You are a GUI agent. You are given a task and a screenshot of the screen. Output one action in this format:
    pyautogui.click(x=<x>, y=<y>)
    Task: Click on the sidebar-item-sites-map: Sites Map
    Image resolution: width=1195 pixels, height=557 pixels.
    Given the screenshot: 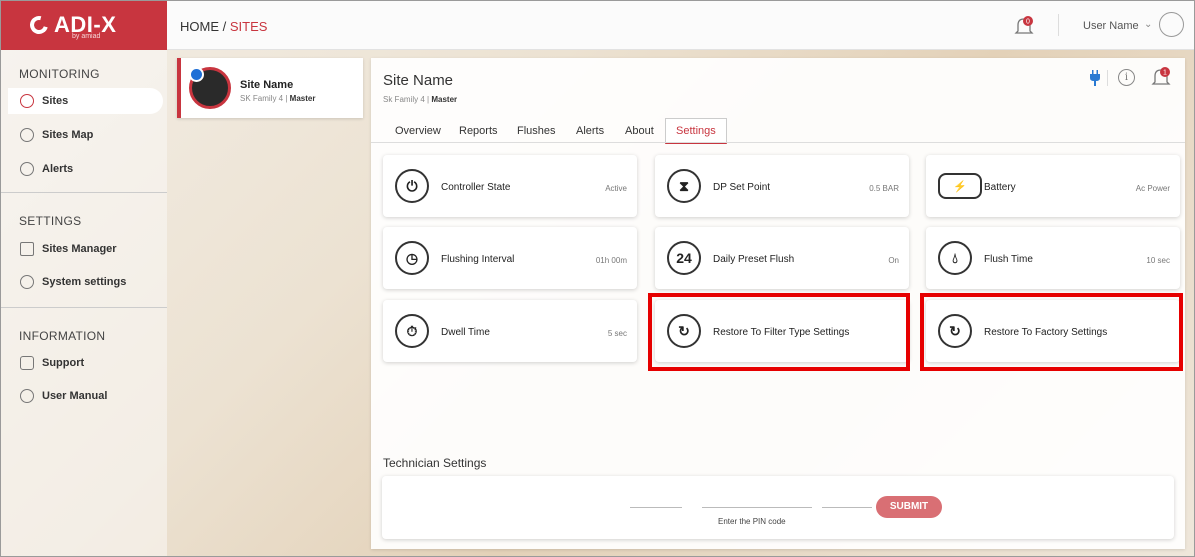 What is the action you would take?
    pyautogui.click(x=85, y=135)
    